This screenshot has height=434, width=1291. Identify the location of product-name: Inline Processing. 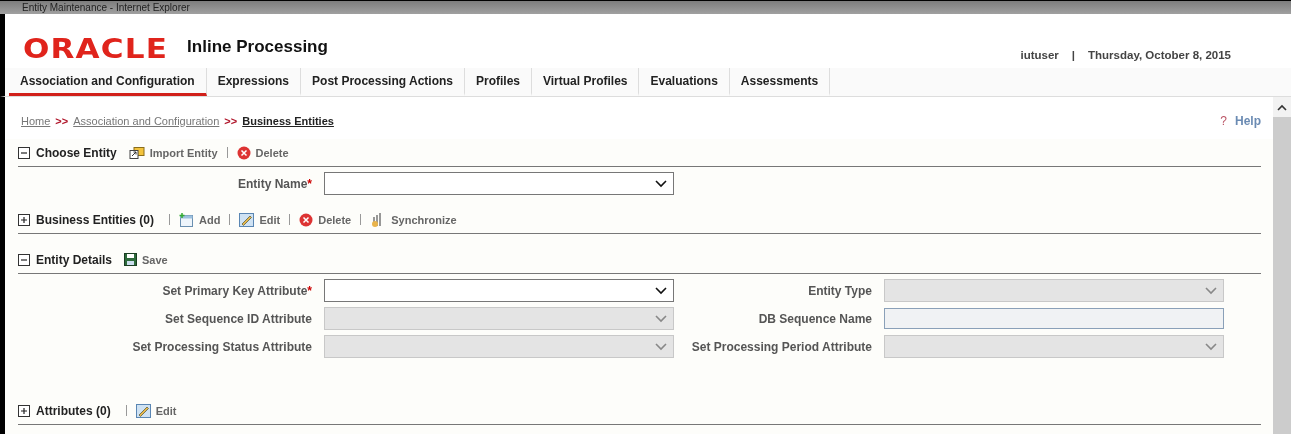
(257, 47).